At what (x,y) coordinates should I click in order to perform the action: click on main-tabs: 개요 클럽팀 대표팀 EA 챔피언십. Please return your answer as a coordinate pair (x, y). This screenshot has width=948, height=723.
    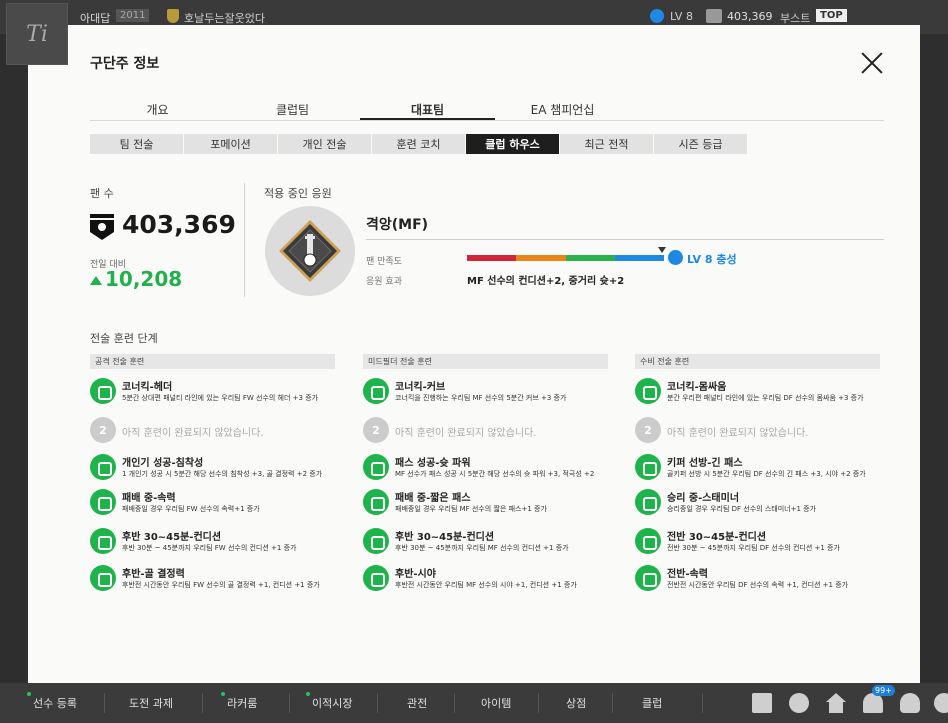
    Looking at the image, I should click on (487, 111).